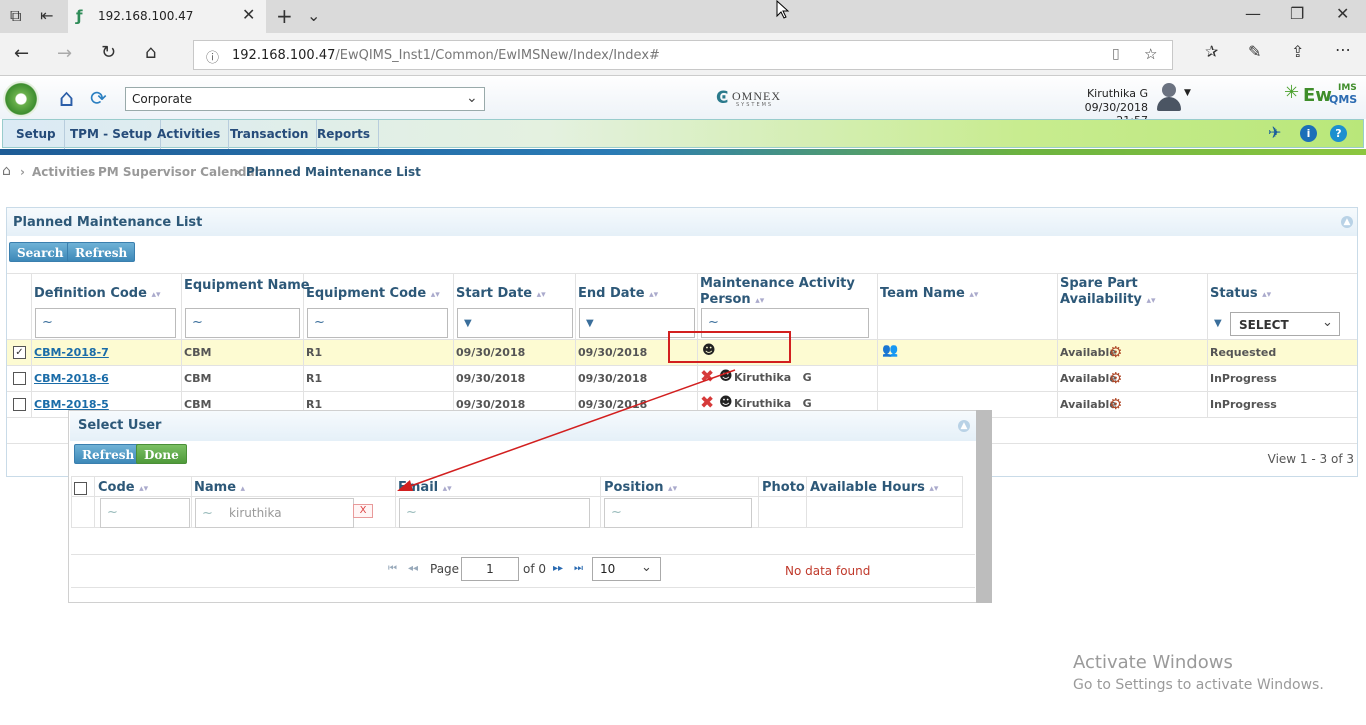 This screenshot has width=1366, height=725. I want to click on user-menu-caret-icon: ▼, so click(1187, 93).